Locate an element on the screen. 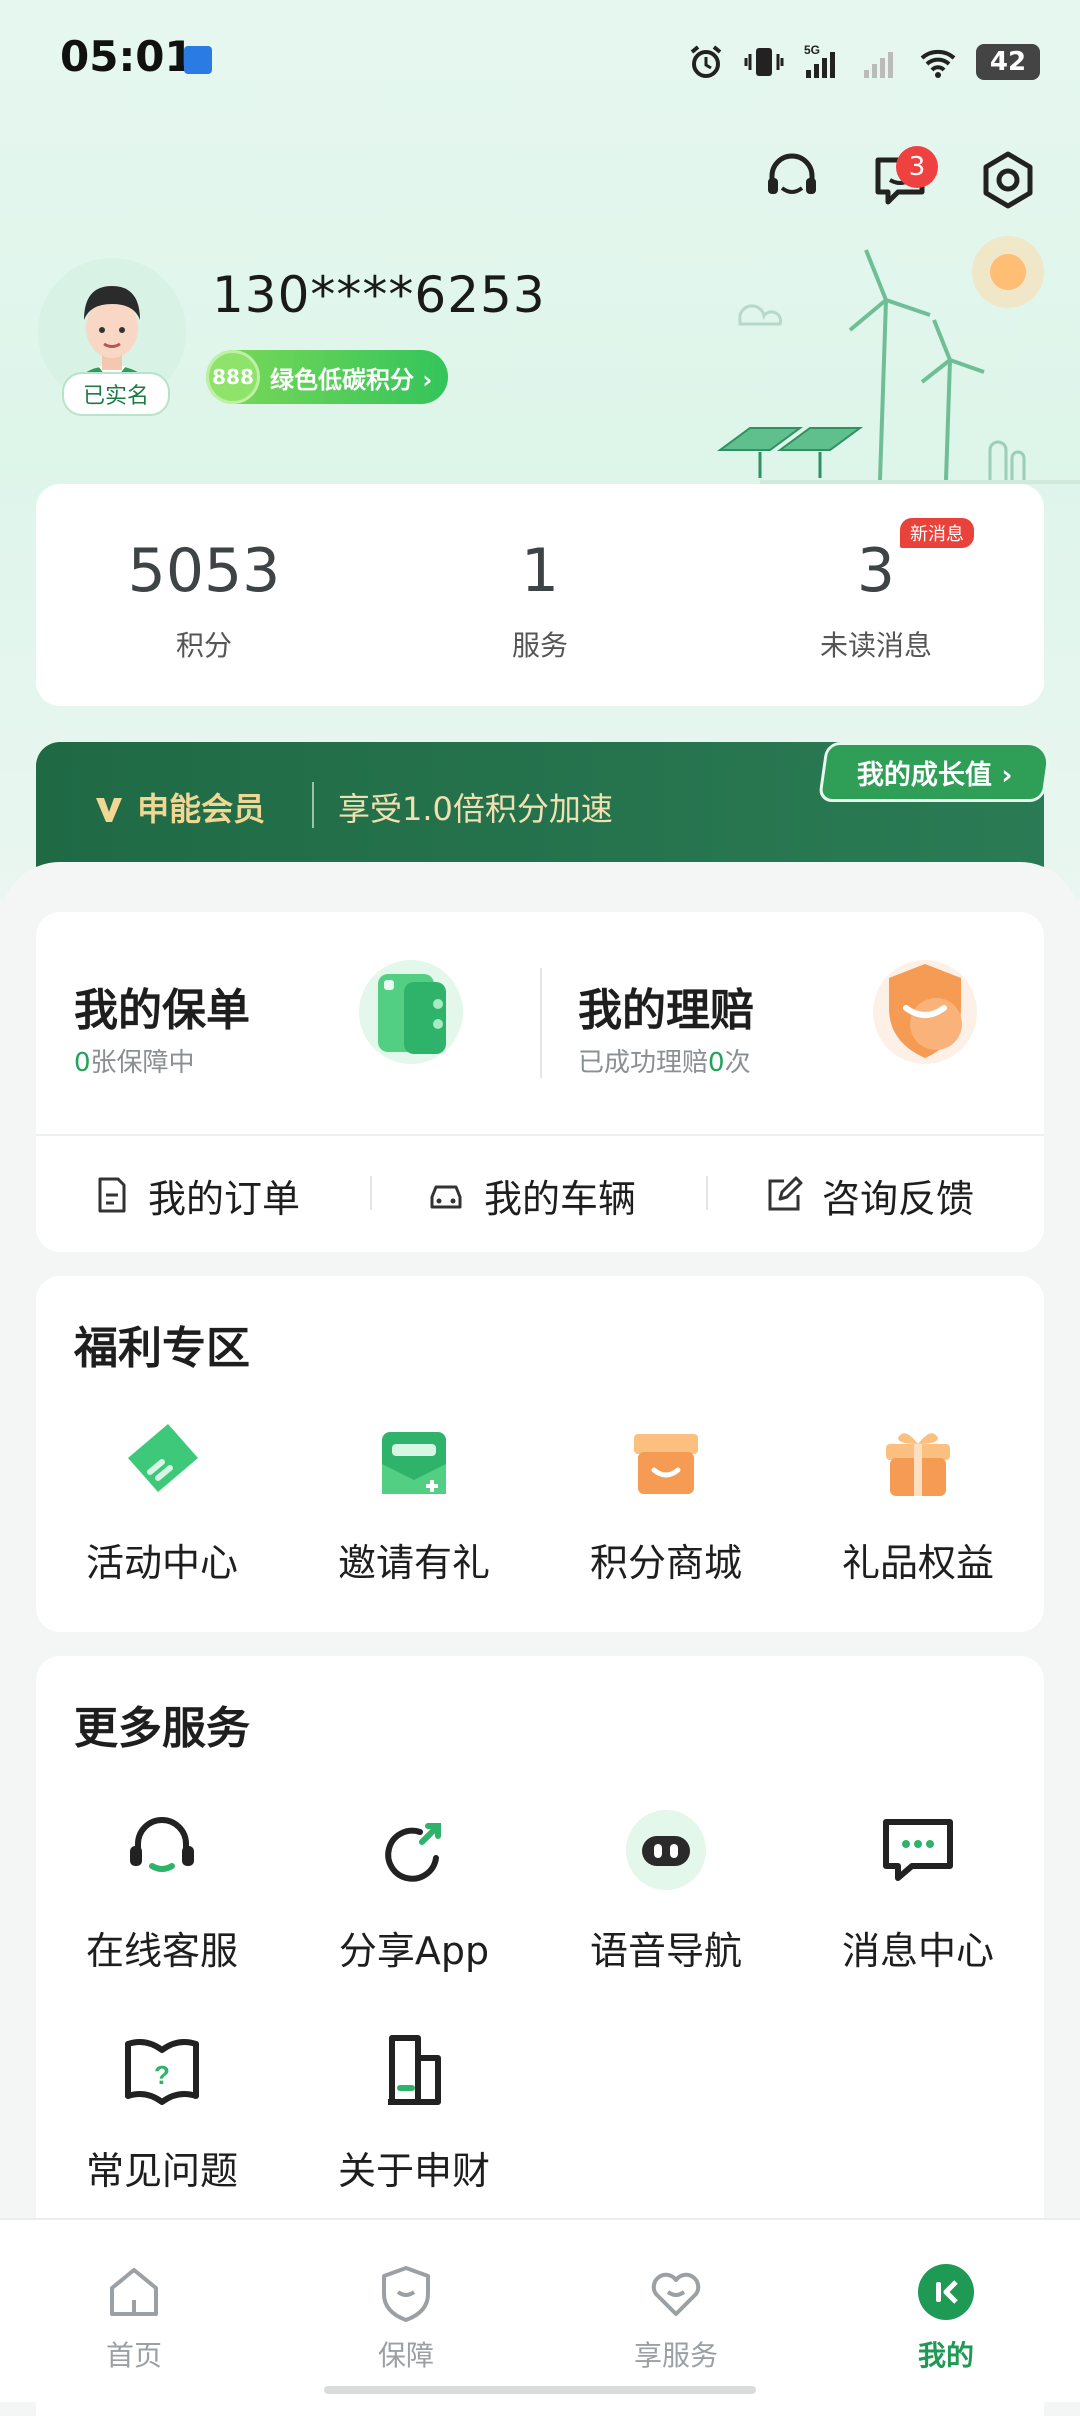 The image size is (1080, 2416). tab-mine-label: 我的 is located at coordinates (945, 2355).